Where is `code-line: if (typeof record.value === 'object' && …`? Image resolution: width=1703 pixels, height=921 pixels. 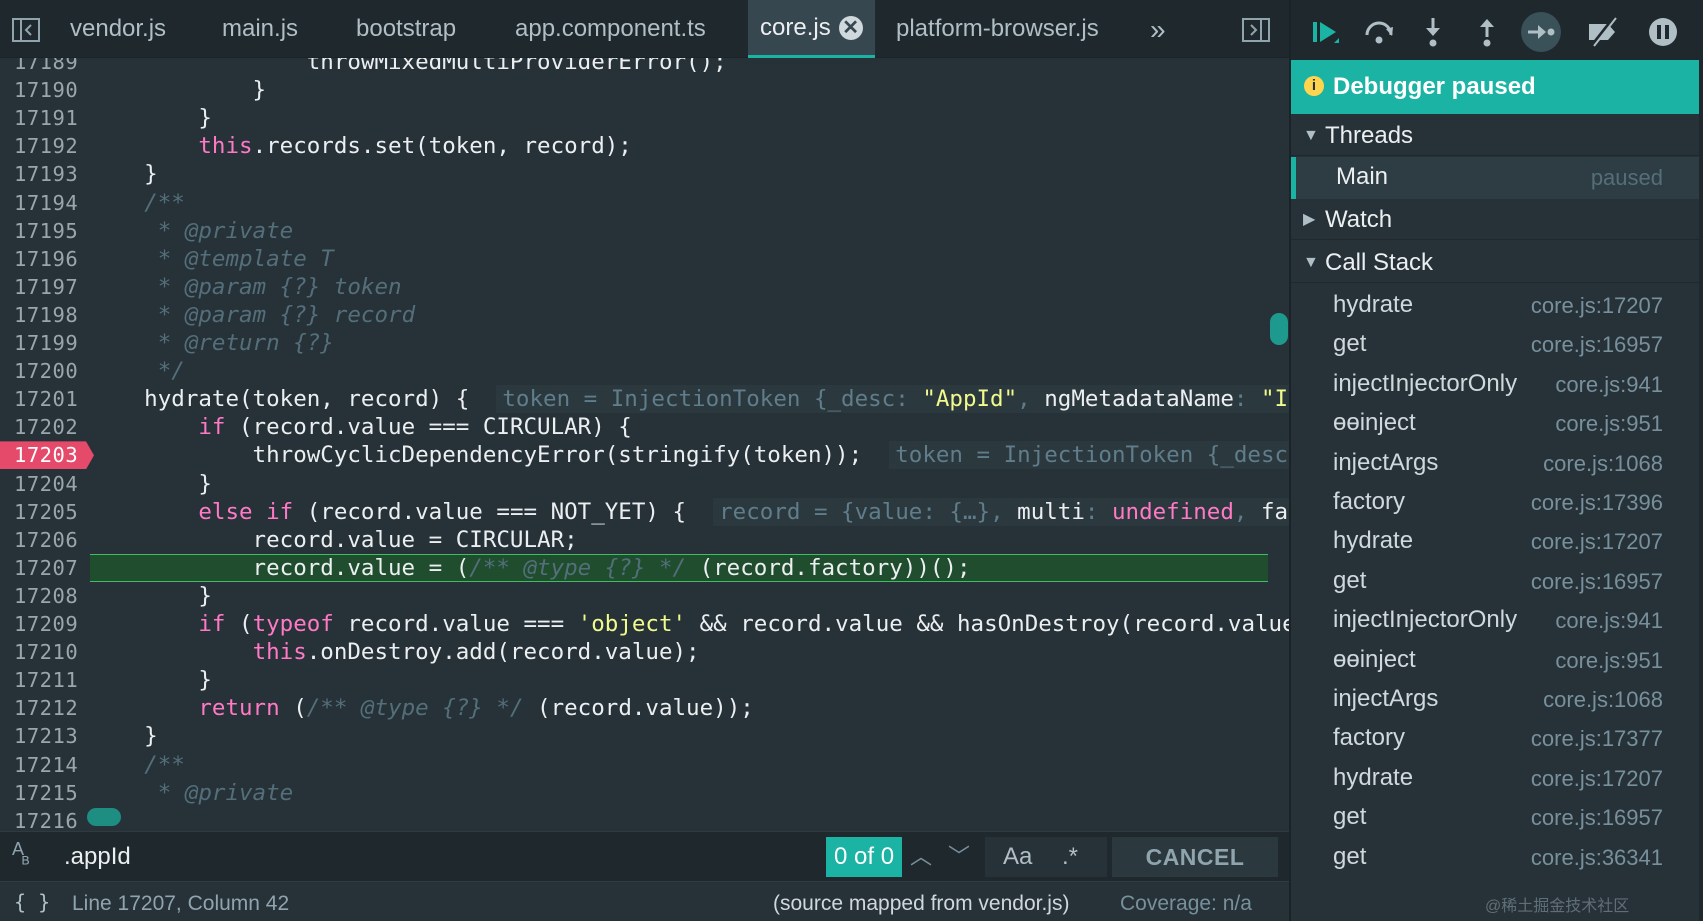
code-line: if (typeof record.value === 'object' && … is located at coordinates (689, 624).